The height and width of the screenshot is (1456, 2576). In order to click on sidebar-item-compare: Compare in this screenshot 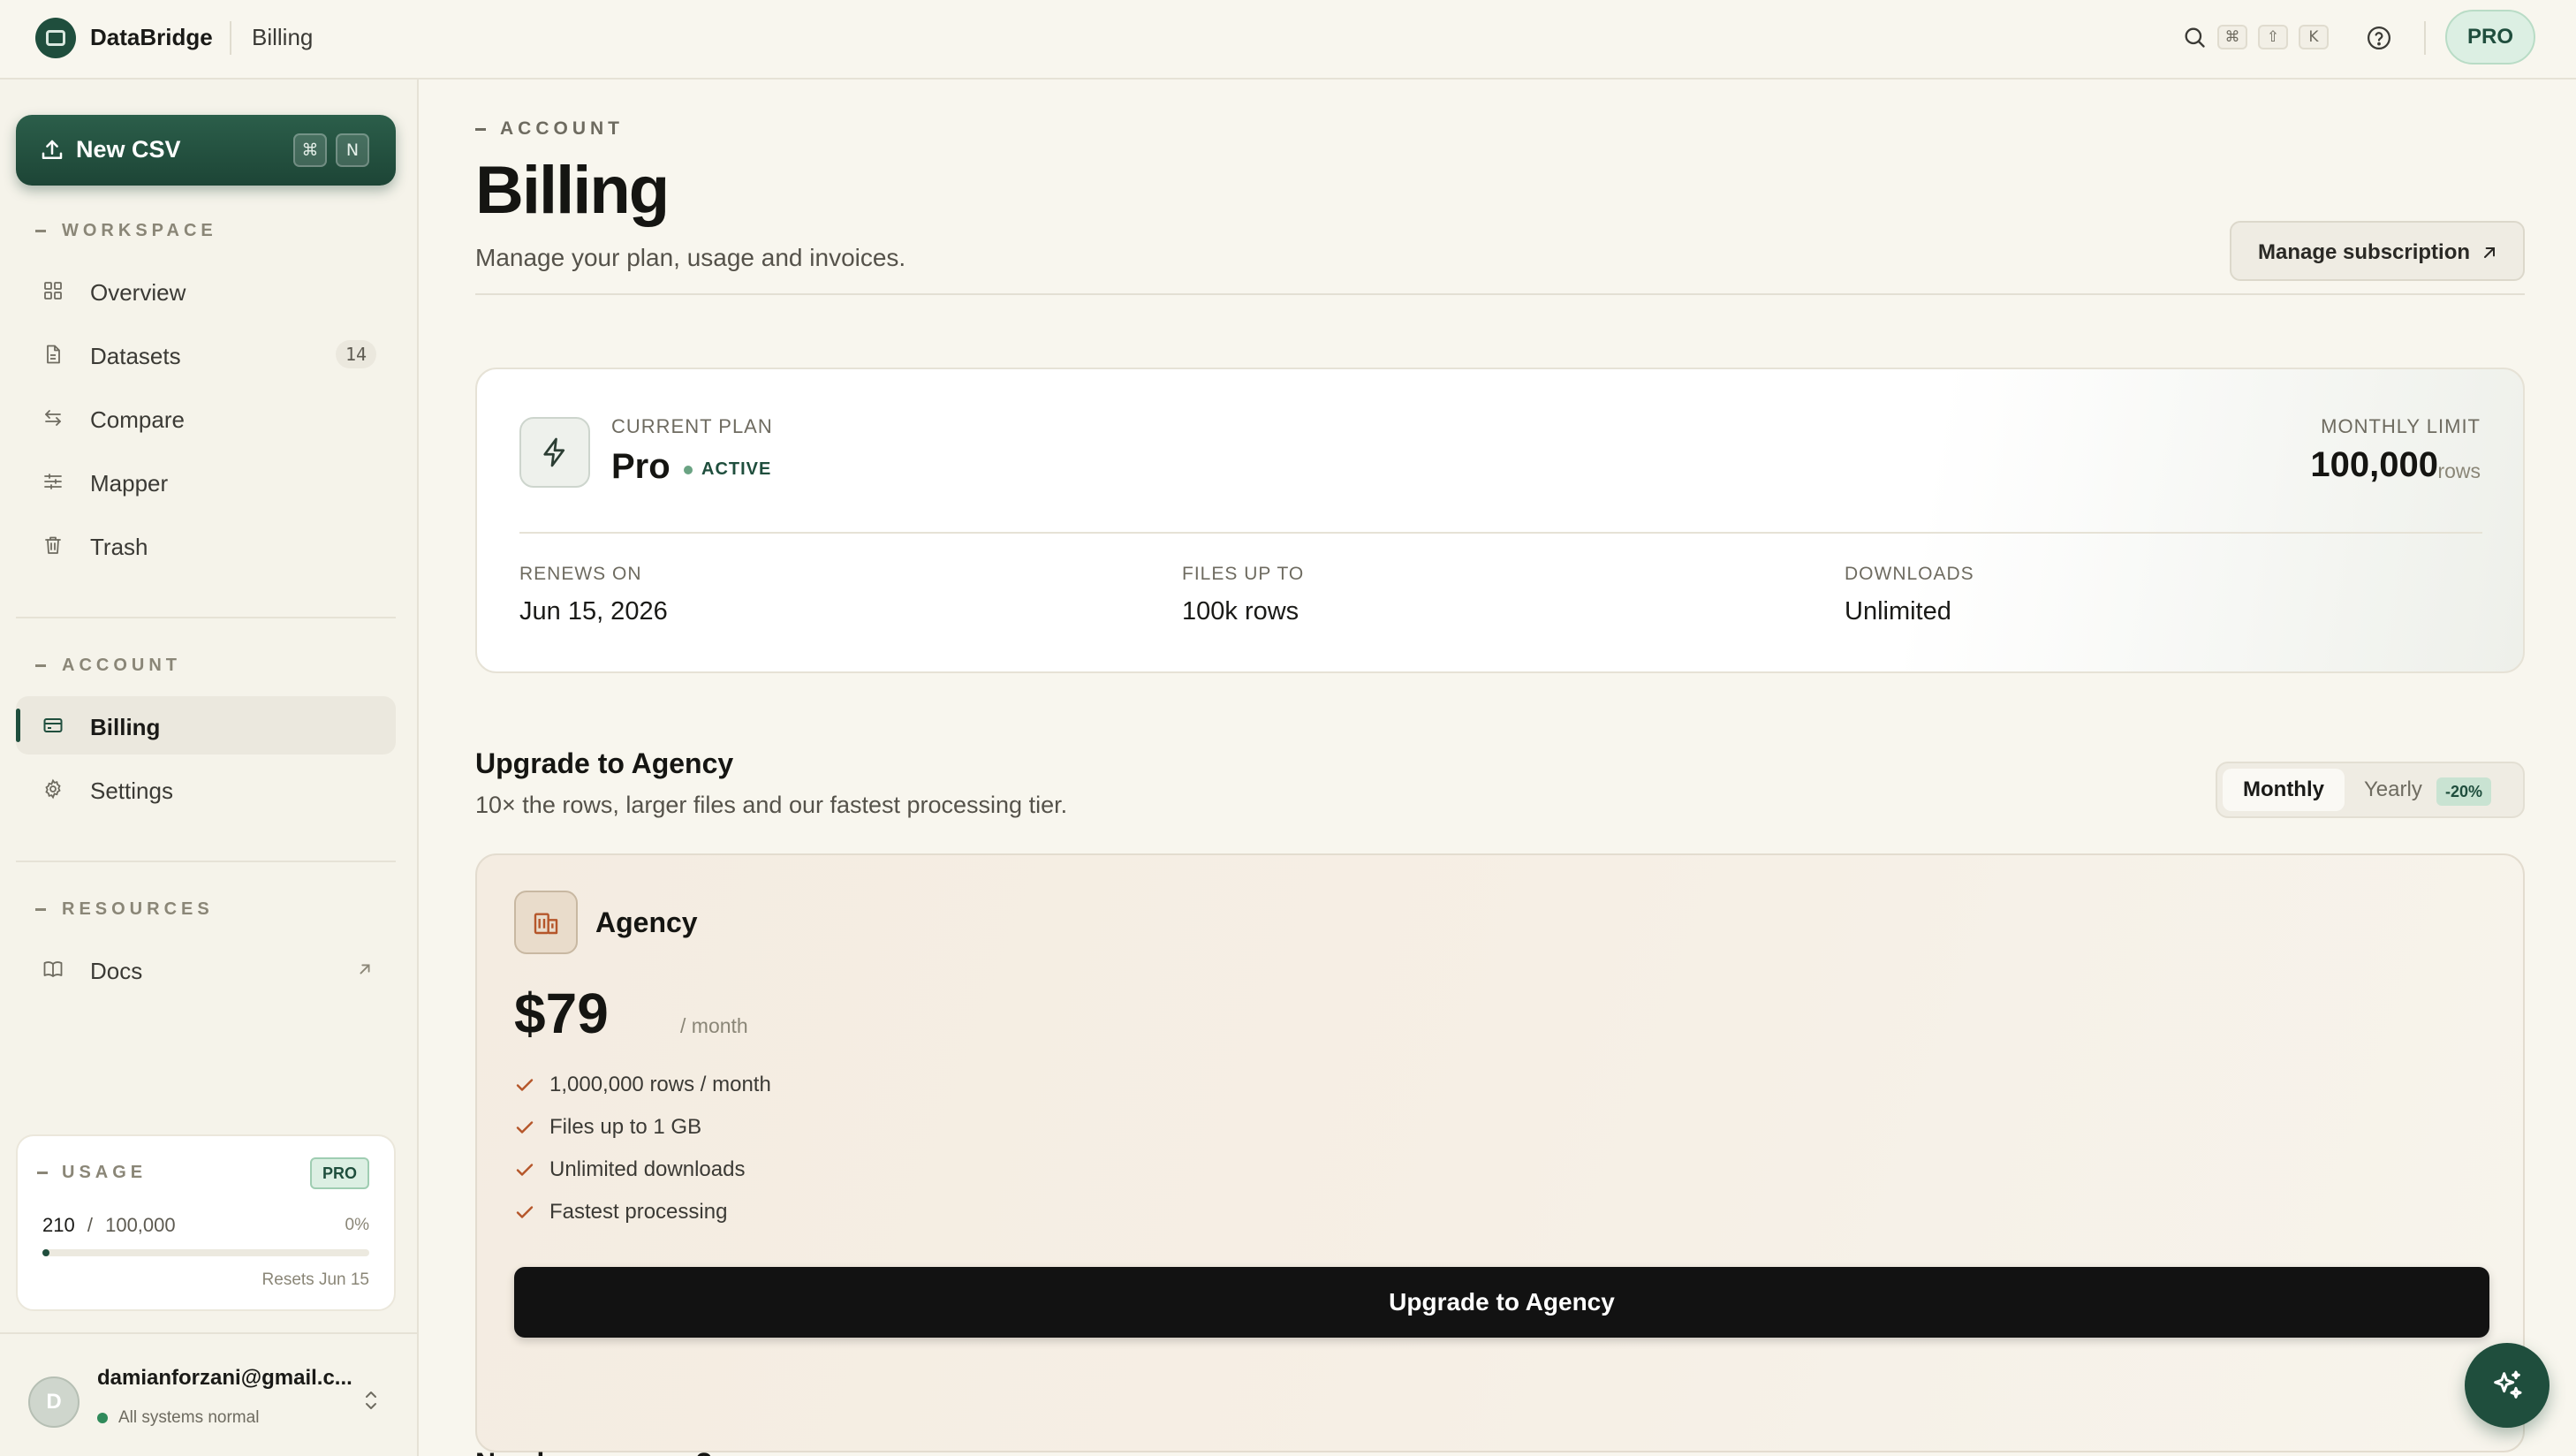, I will do `click(206, 418)`.